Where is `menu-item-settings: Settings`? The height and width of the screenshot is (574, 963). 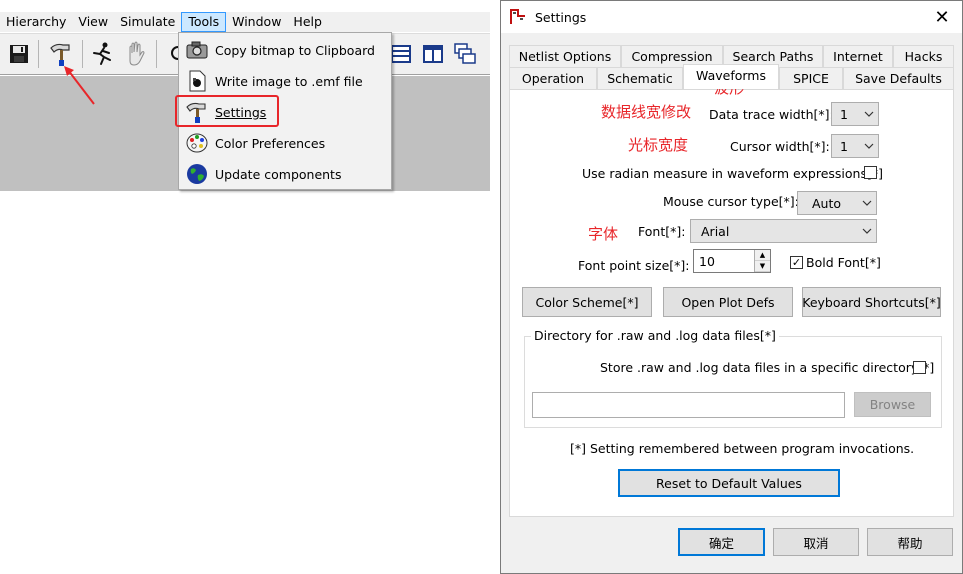 menu-item-settings: Settings is located at coordinates (283, 111).